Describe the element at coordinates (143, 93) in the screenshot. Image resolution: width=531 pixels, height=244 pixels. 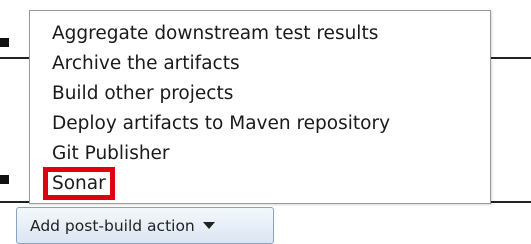
I see `menu-item-label: Build other projects` at that location.